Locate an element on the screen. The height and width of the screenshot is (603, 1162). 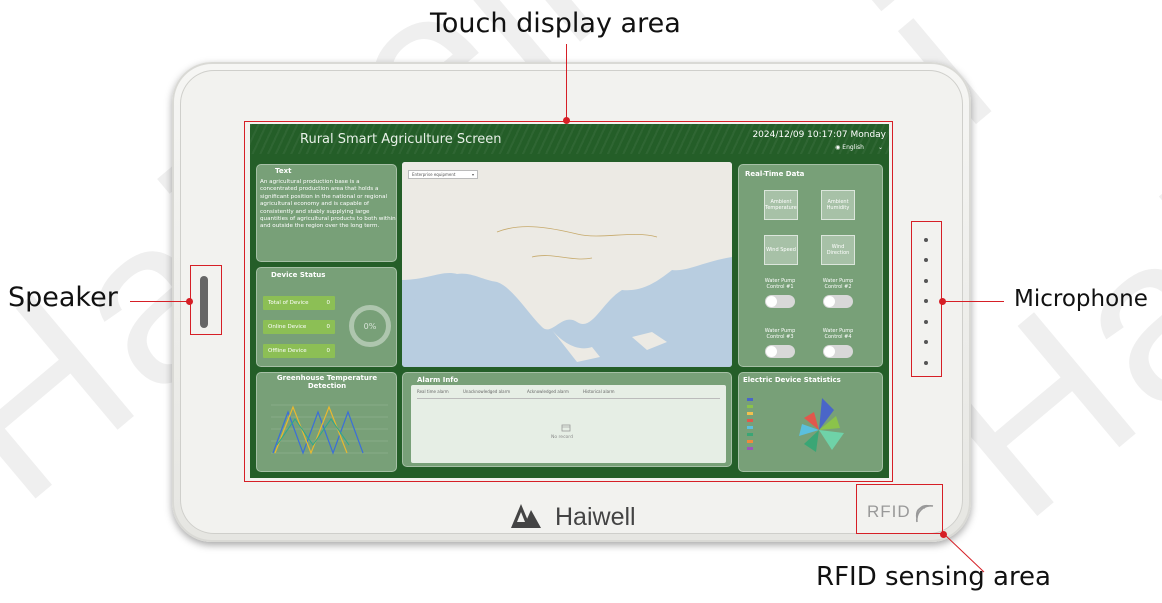
haiwell-logo-icon is located at coordinates (526, 516).